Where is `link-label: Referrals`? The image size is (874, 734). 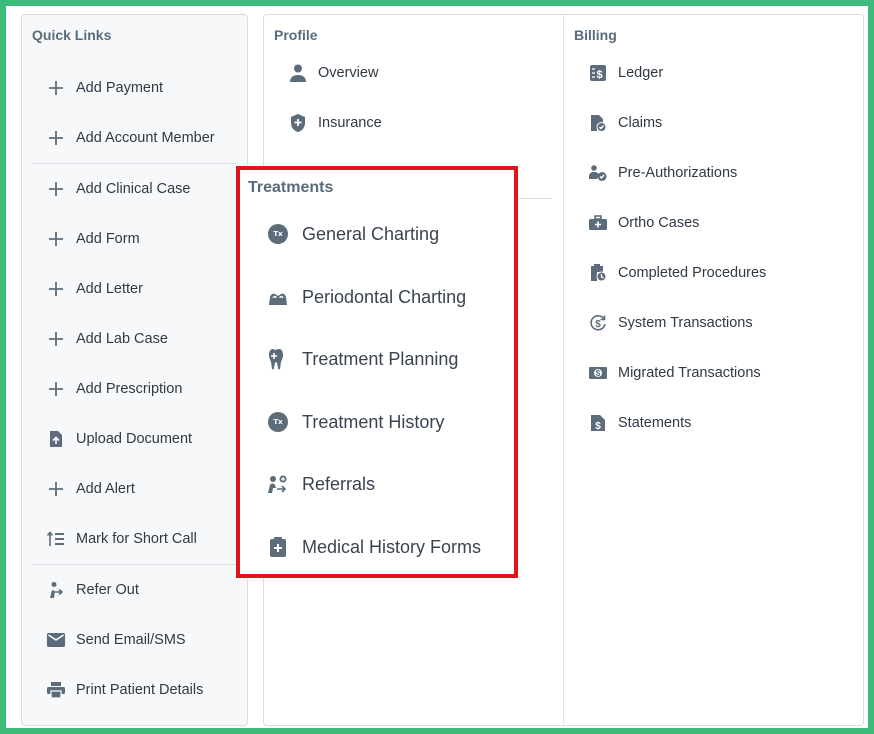
link-label: Referrals is located at coordinates (339, 483).